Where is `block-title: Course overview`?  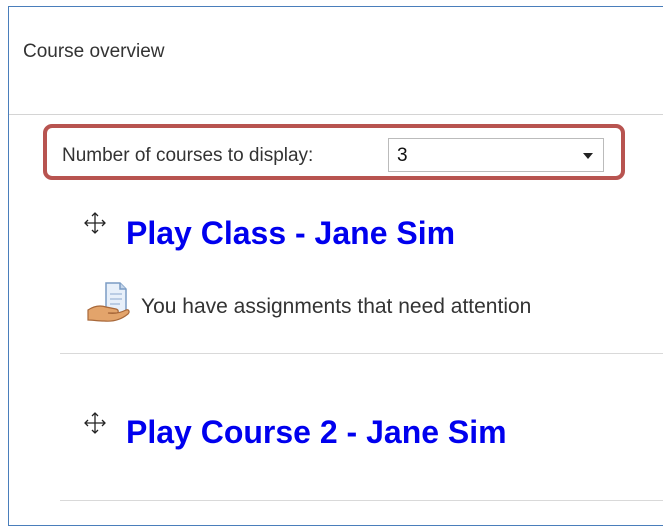 block-title: Course overview is located at coordinates (94, 51).